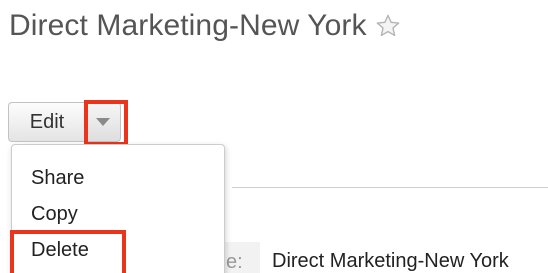 This screenshot has height=273, width=548. I want to click on edit-button: Edit, so click(46, 122).